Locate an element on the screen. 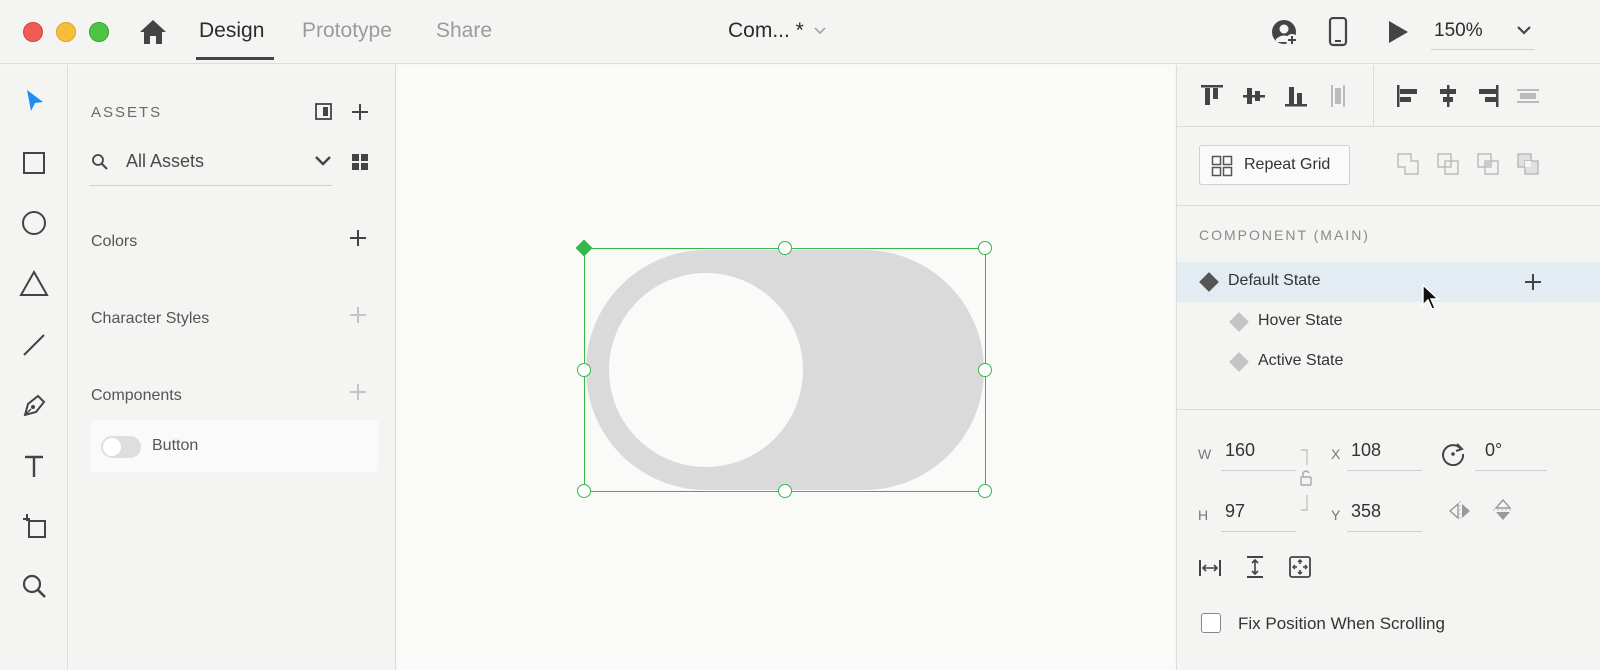 This screenshot has width=1600, height=670. zoom-level: 150% is located at coordinates (1458, 31).